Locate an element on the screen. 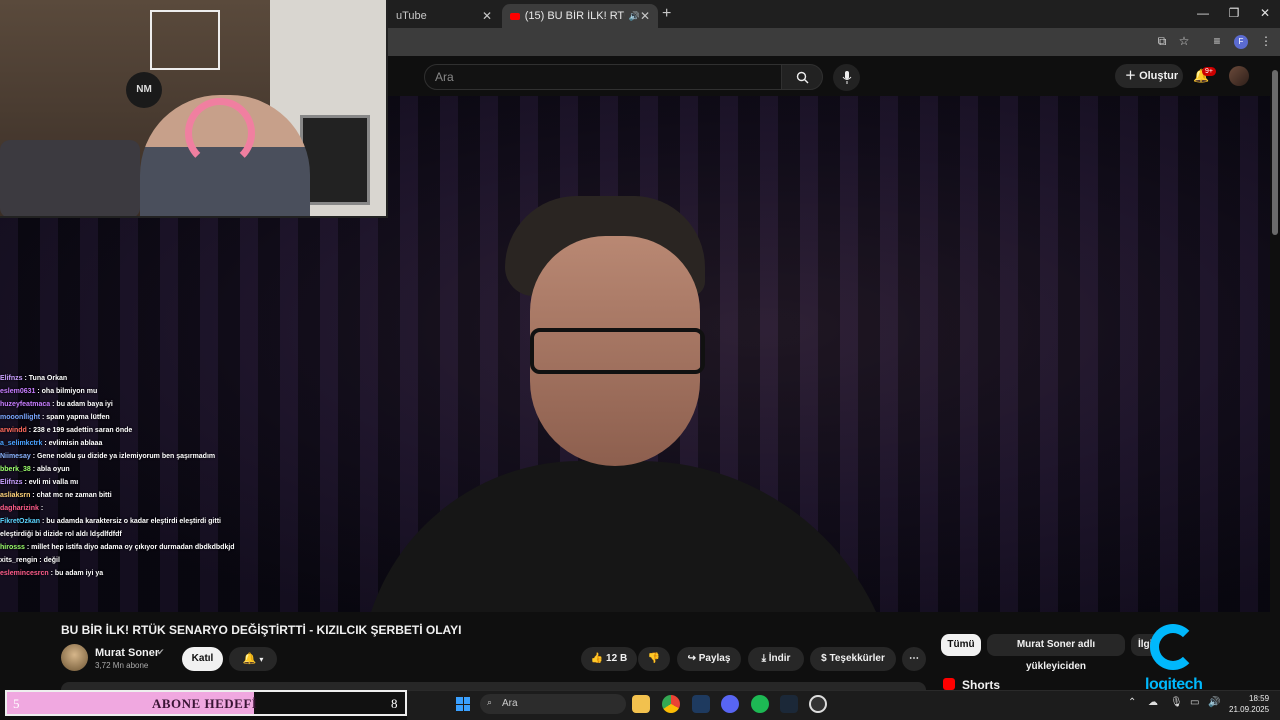 This screenshot has width=1280, height=720. thumbs-up-icon: 👍 is located at coordinates (597, 658).